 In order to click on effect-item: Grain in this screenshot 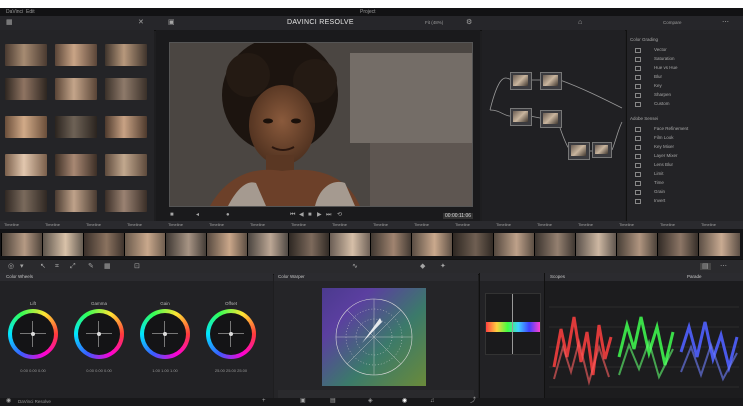, I will do `click(683, 191)`.